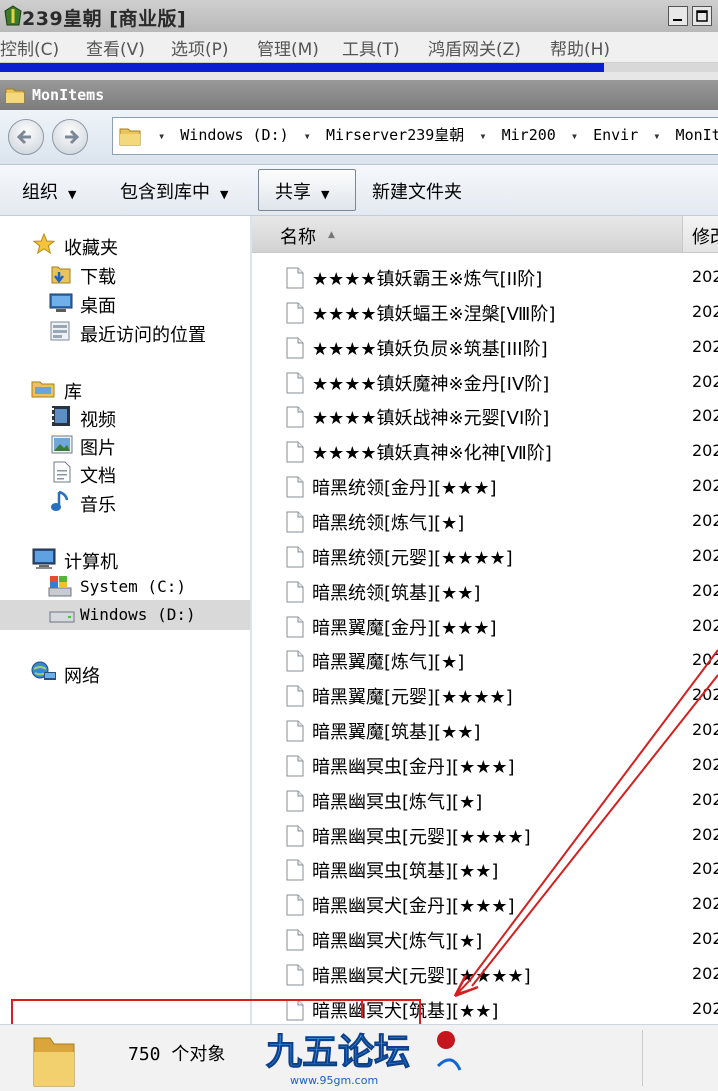 Image resolution: width=718 pixels, height=1091 pixels. I want to click on file-row: 暗黑统领[金丹][★★★] 202, so click(485, 487).